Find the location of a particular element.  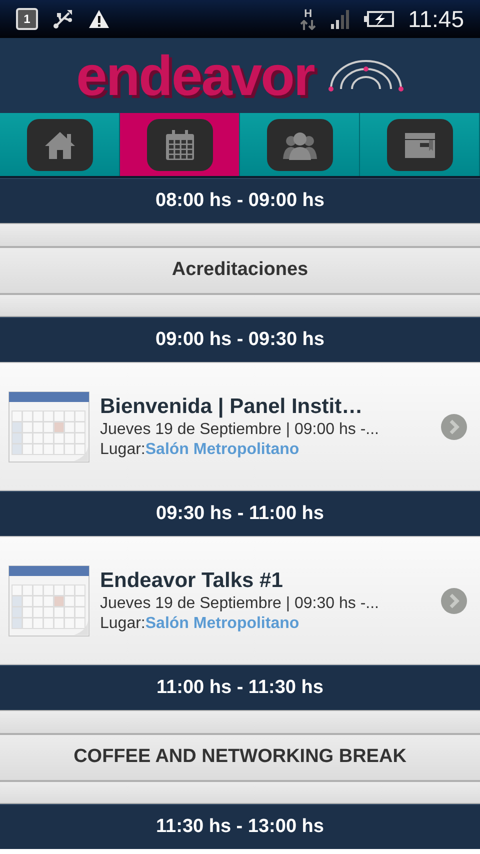

signal-icon is located at coordinates (340, 19).